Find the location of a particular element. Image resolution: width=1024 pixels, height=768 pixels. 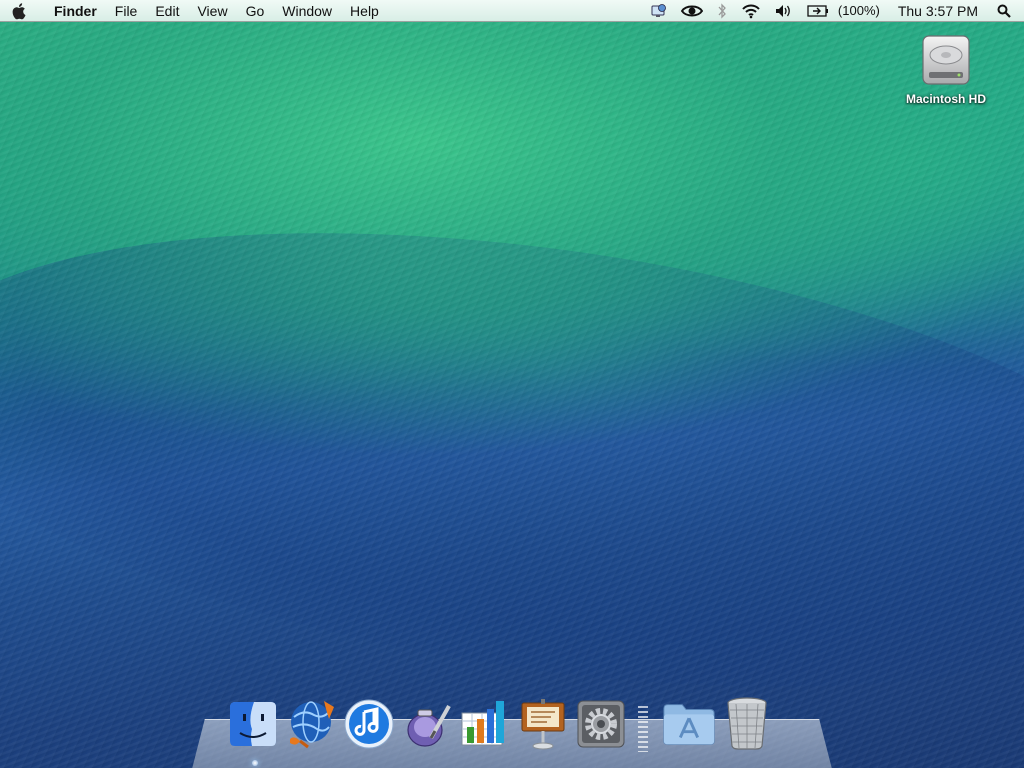

itunes-icon is located at coordinates (369, 724).